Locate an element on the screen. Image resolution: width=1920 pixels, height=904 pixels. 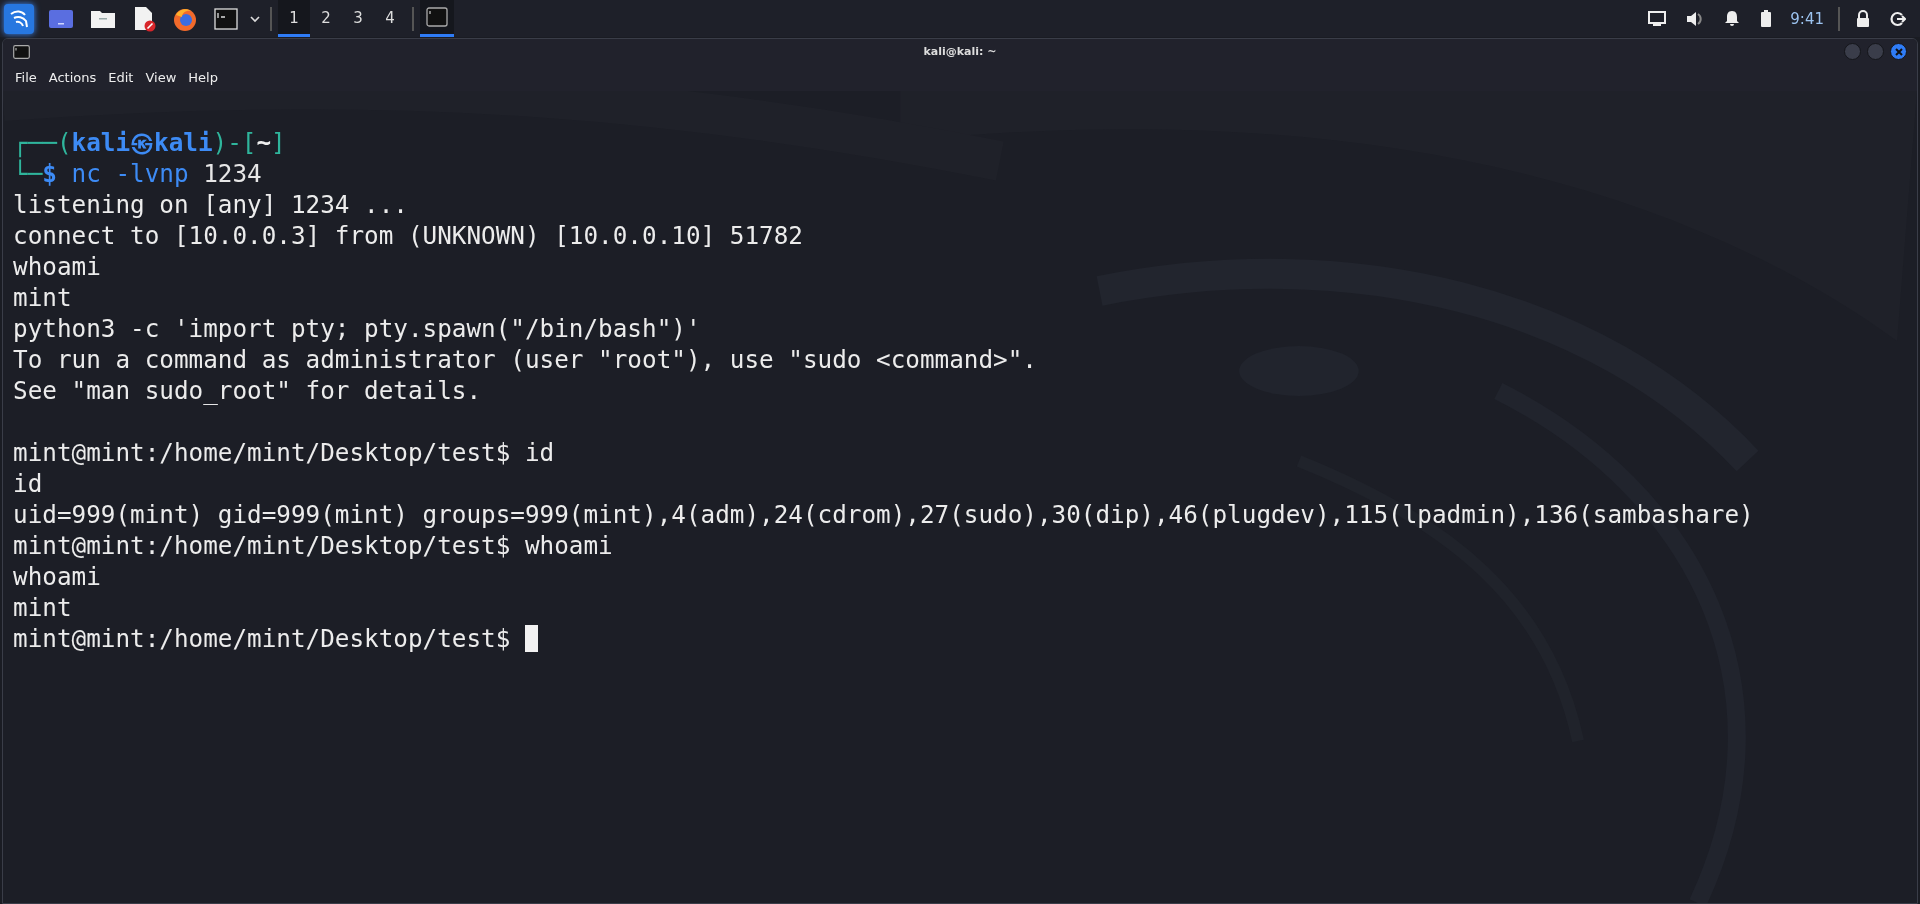
window-title: kali@kali: ~ is located at coordinates (960, 51).